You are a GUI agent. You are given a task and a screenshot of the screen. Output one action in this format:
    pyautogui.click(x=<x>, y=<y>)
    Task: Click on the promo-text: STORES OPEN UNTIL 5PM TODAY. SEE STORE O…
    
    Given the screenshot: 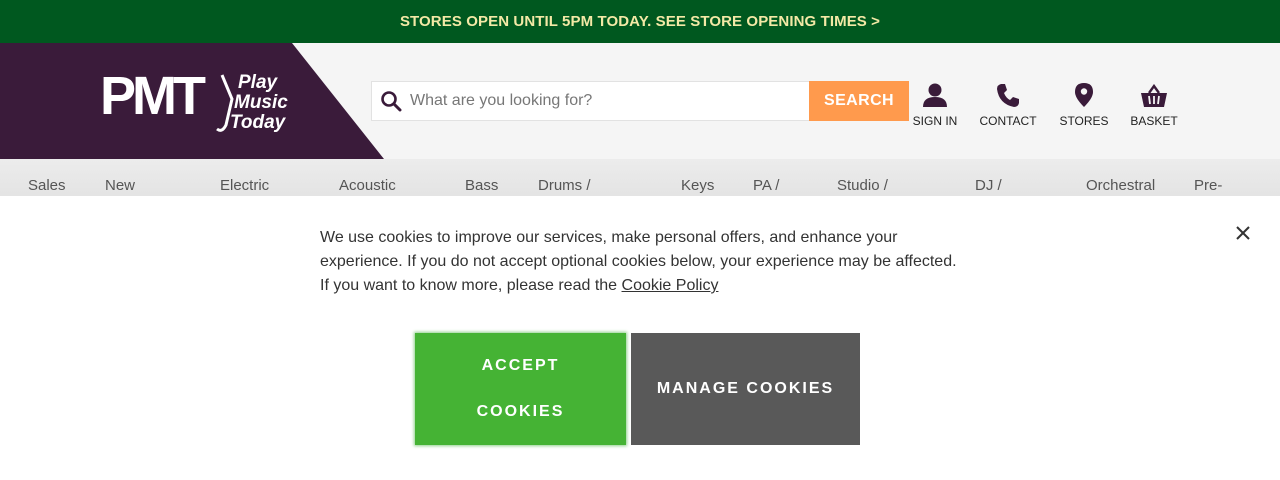 What is the action you would take?
    pyautogui.click(x=640, y=21)
    